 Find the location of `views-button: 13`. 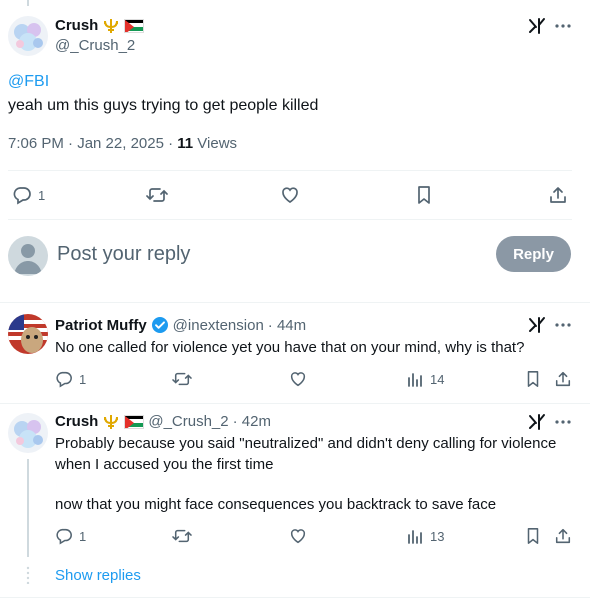

views-button: 13 is located at coordinates (425, 536).